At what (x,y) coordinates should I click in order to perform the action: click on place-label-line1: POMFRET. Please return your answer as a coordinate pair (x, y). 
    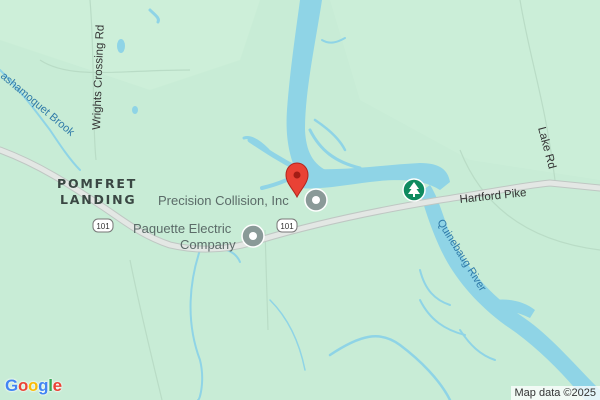
    Looking at the image, I should click on (97, 183).